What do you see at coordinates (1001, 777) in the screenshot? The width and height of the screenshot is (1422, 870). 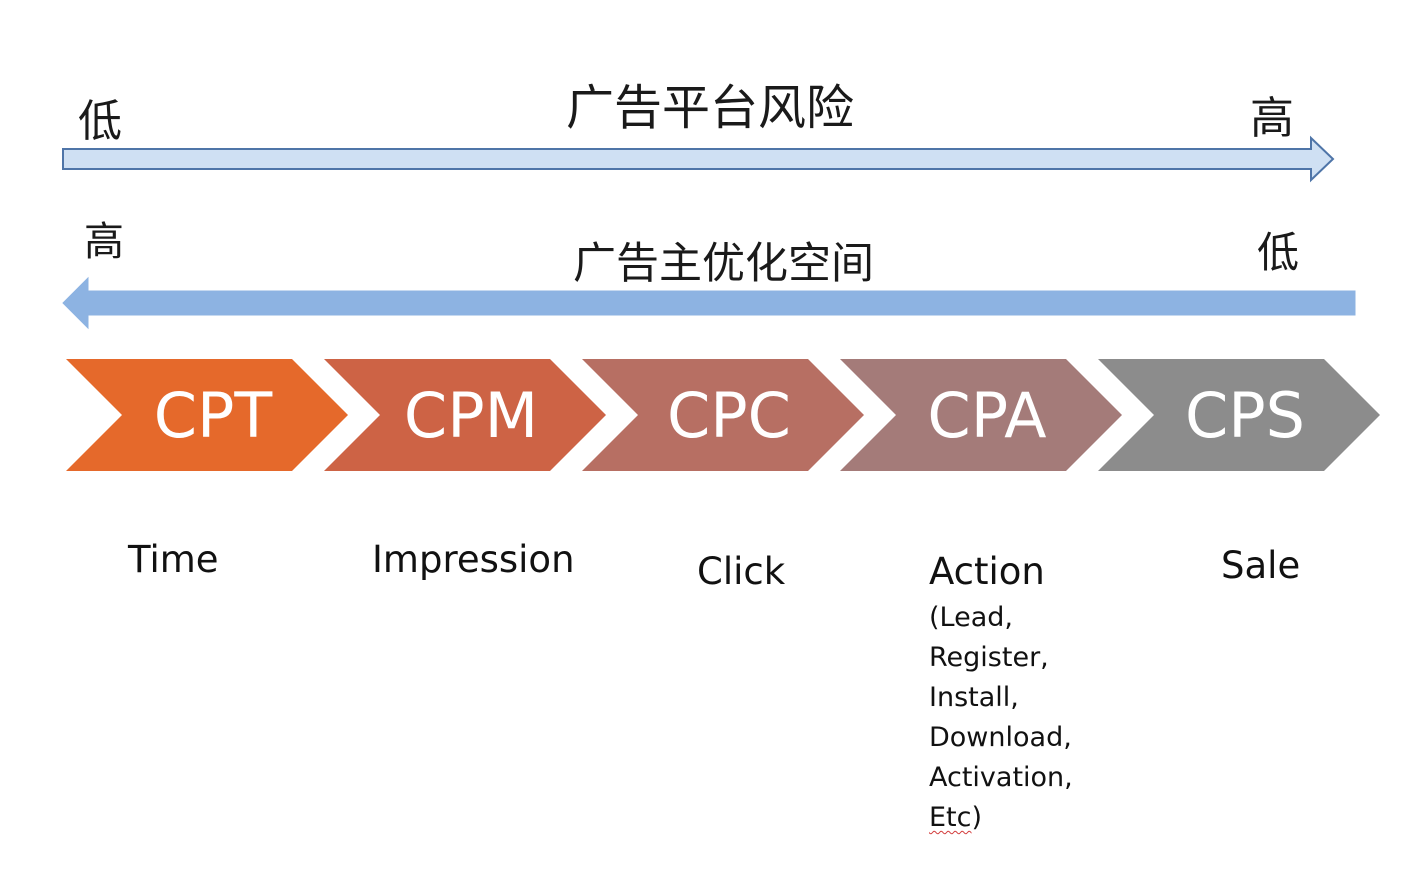 I see `action-detail-line: Activation,` at bounding box center [1001, 777].